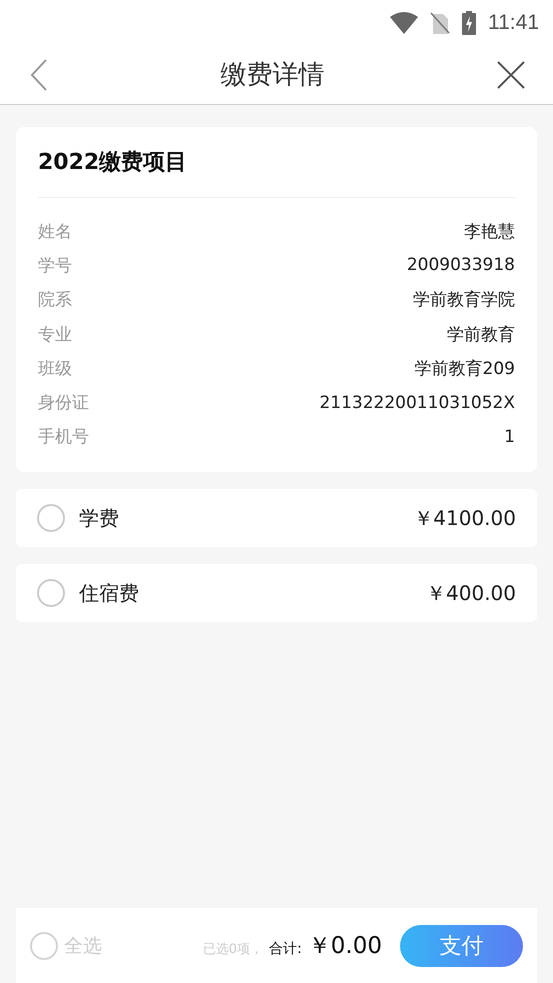 This screenshot has width=553, height=983. I want to click on card-title: 2022缴费项目, so click(276, 172).